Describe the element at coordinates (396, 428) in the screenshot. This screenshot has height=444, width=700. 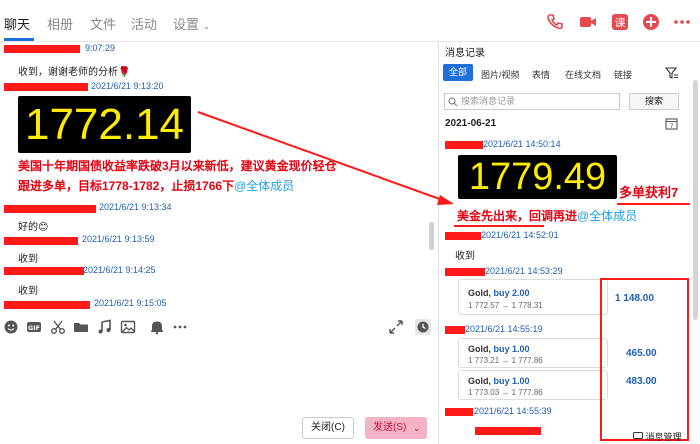
I see `send-button: 发送(S) ⌄` at that location.